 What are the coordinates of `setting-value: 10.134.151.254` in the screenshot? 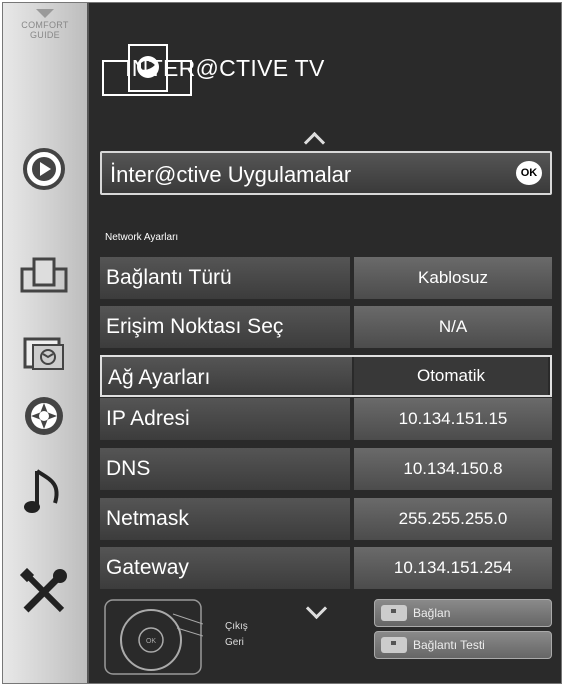 It's located at (453, 568).